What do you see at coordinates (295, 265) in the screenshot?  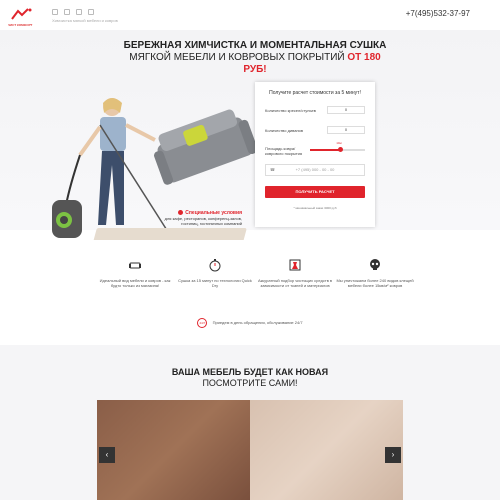 I see `flask-icon` at bounding box center [295, 265].